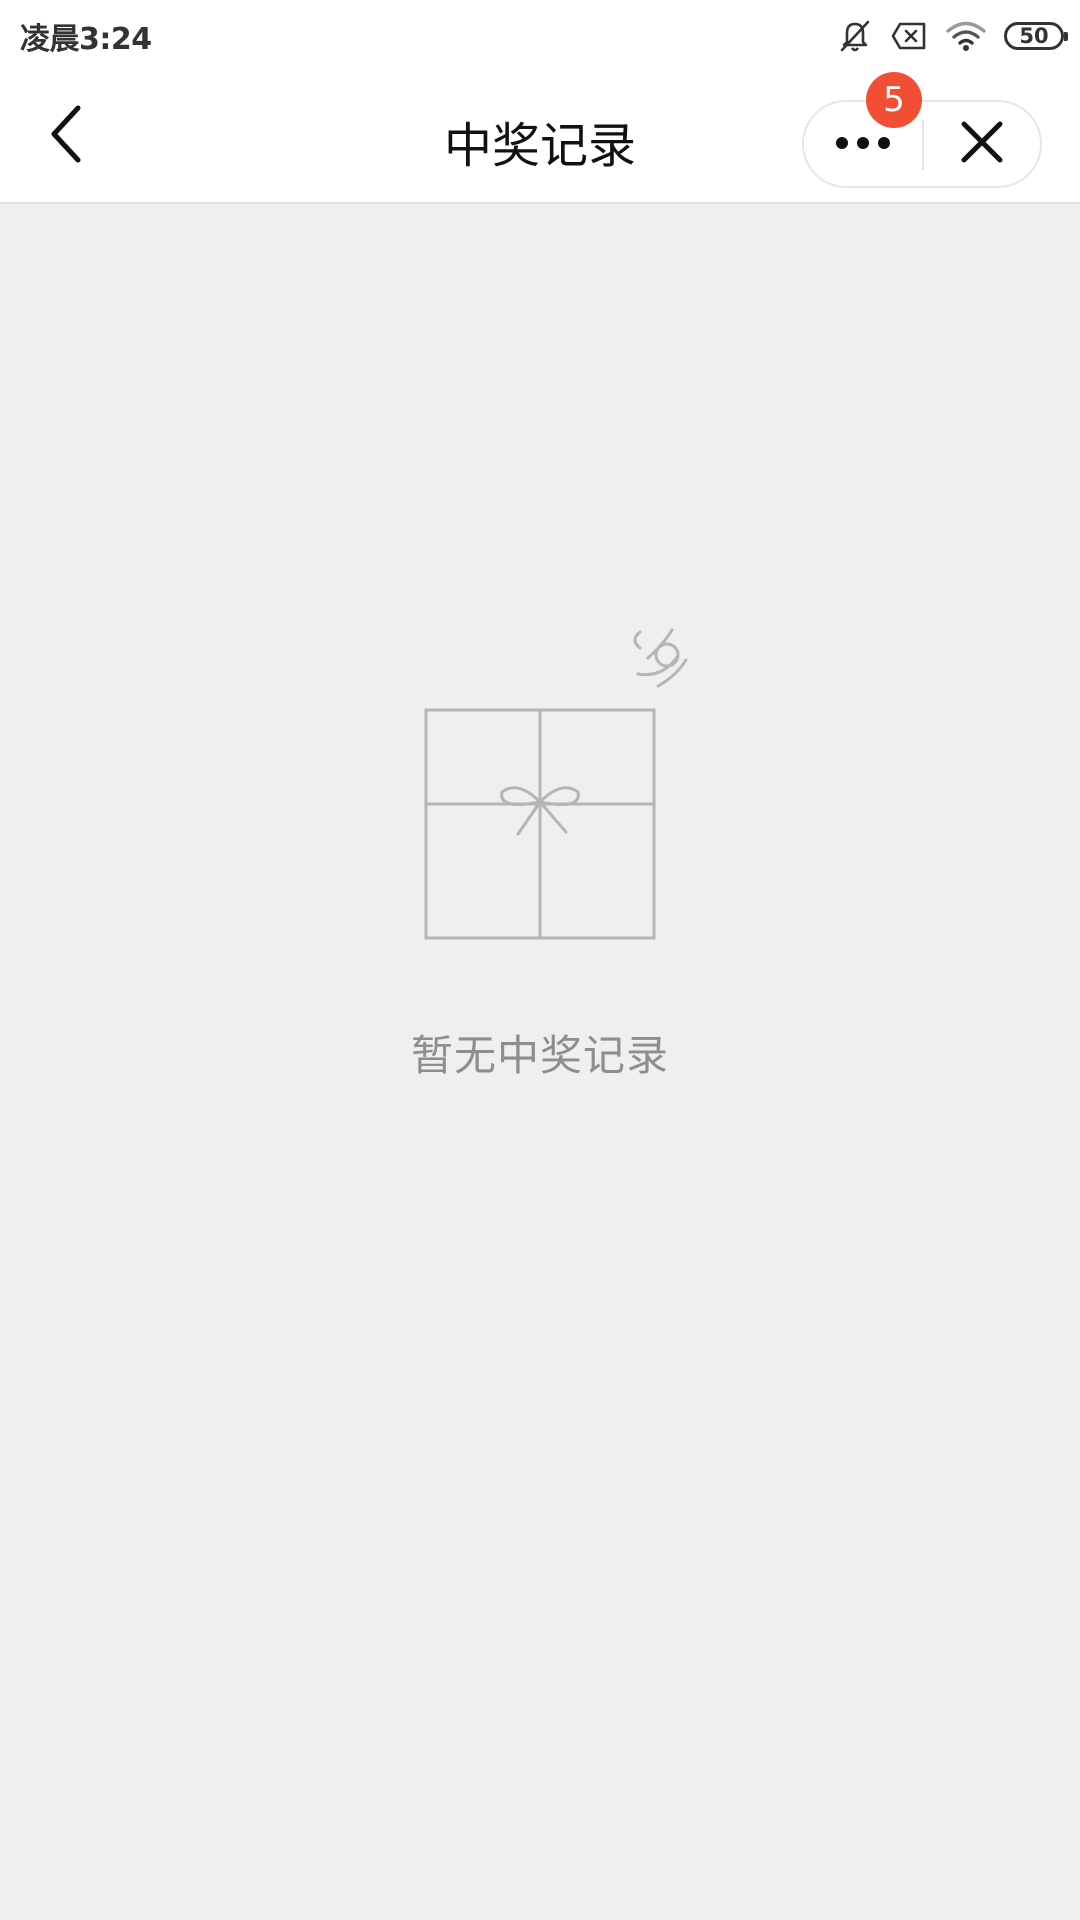 The width and height of the screenshot is (1080, 1920). Describe the element at coordinates (86, 39) in the screenshot. I see `status-time: 凌晨3:24` at that location.